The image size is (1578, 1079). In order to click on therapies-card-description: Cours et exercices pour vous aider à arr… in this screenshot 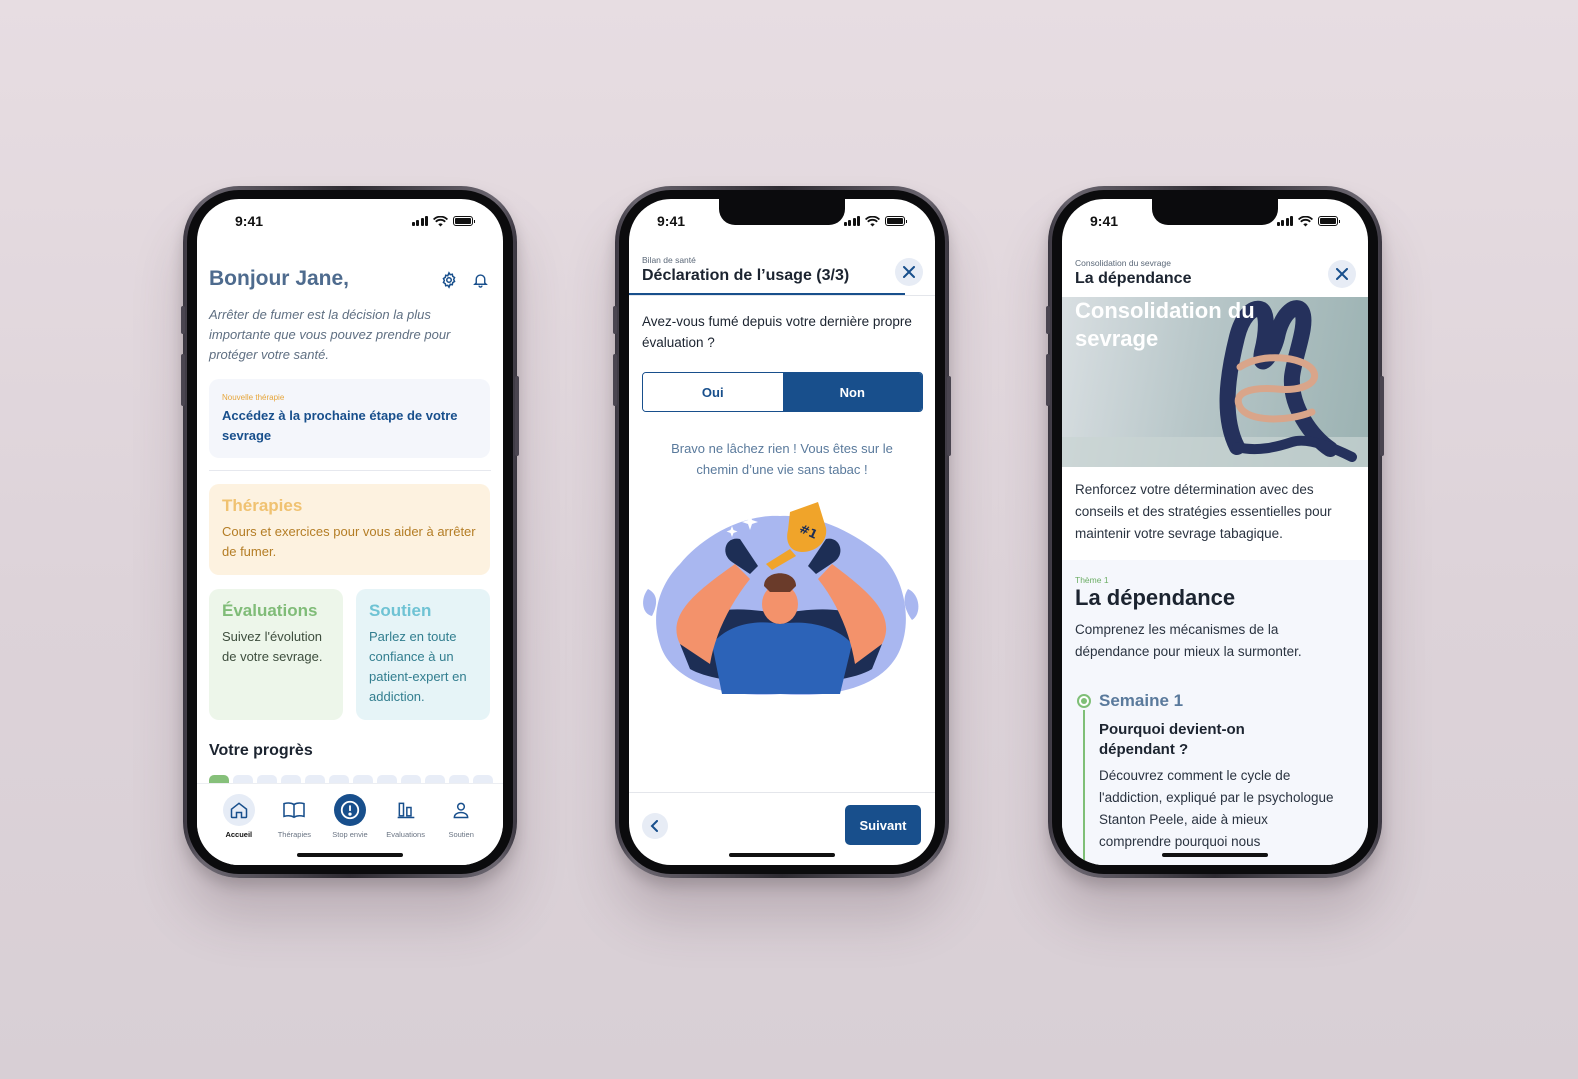, I will do `click(349, 541)`.